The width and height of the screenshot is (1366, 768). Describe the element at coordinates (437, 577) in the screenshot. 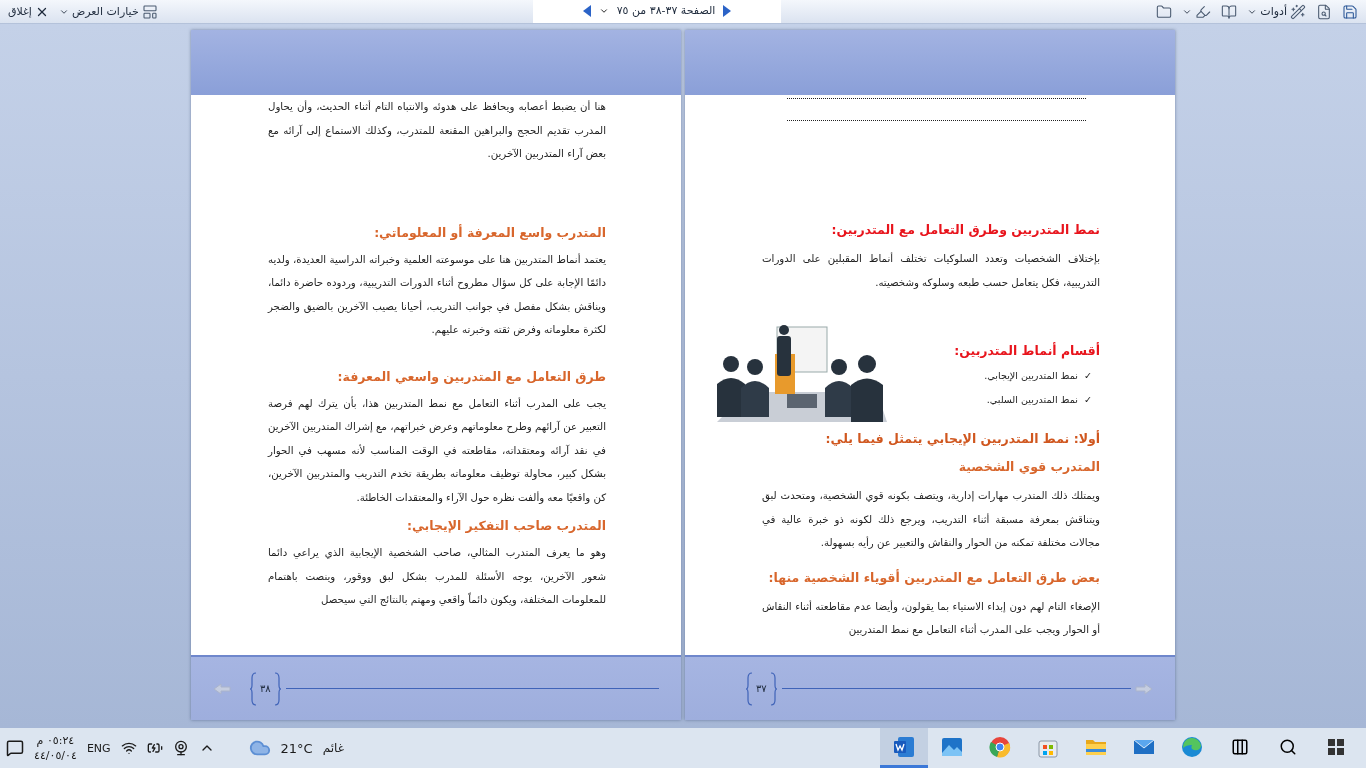

I see `paragraph: وهو ما يعرف المتدرب المثالي، صاحب الشخصية الإيجابية الذي يراعي دائما شعور الآخرين، يوجه الأسئلة للمدرب بشكل لبق ووقور، وينصت باهتمام للمعلومات المختلفة، ويكون دائماً واقعي ومهتم بالنتائج التي سيحصل` at that location.